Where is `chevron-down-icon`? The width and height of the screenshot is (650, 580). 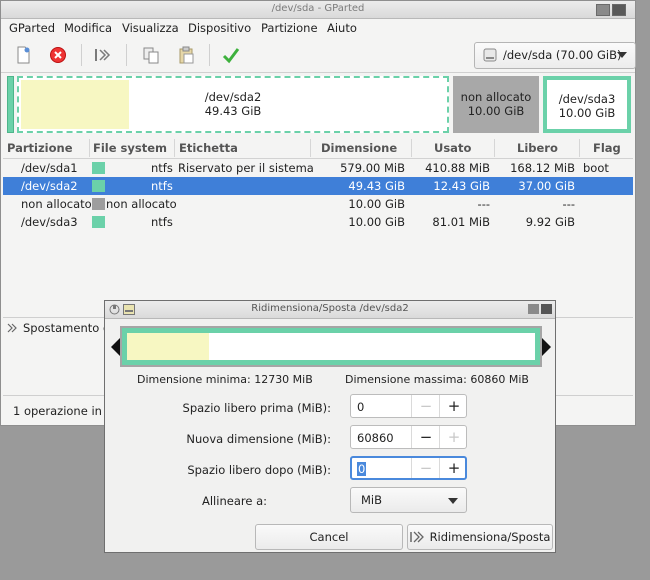
chevron-down-icon is located at coordinates (453, 501).